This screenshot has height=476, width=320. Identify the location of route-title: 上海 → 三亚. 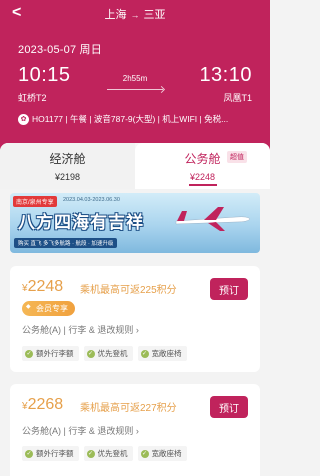
(135, 14).